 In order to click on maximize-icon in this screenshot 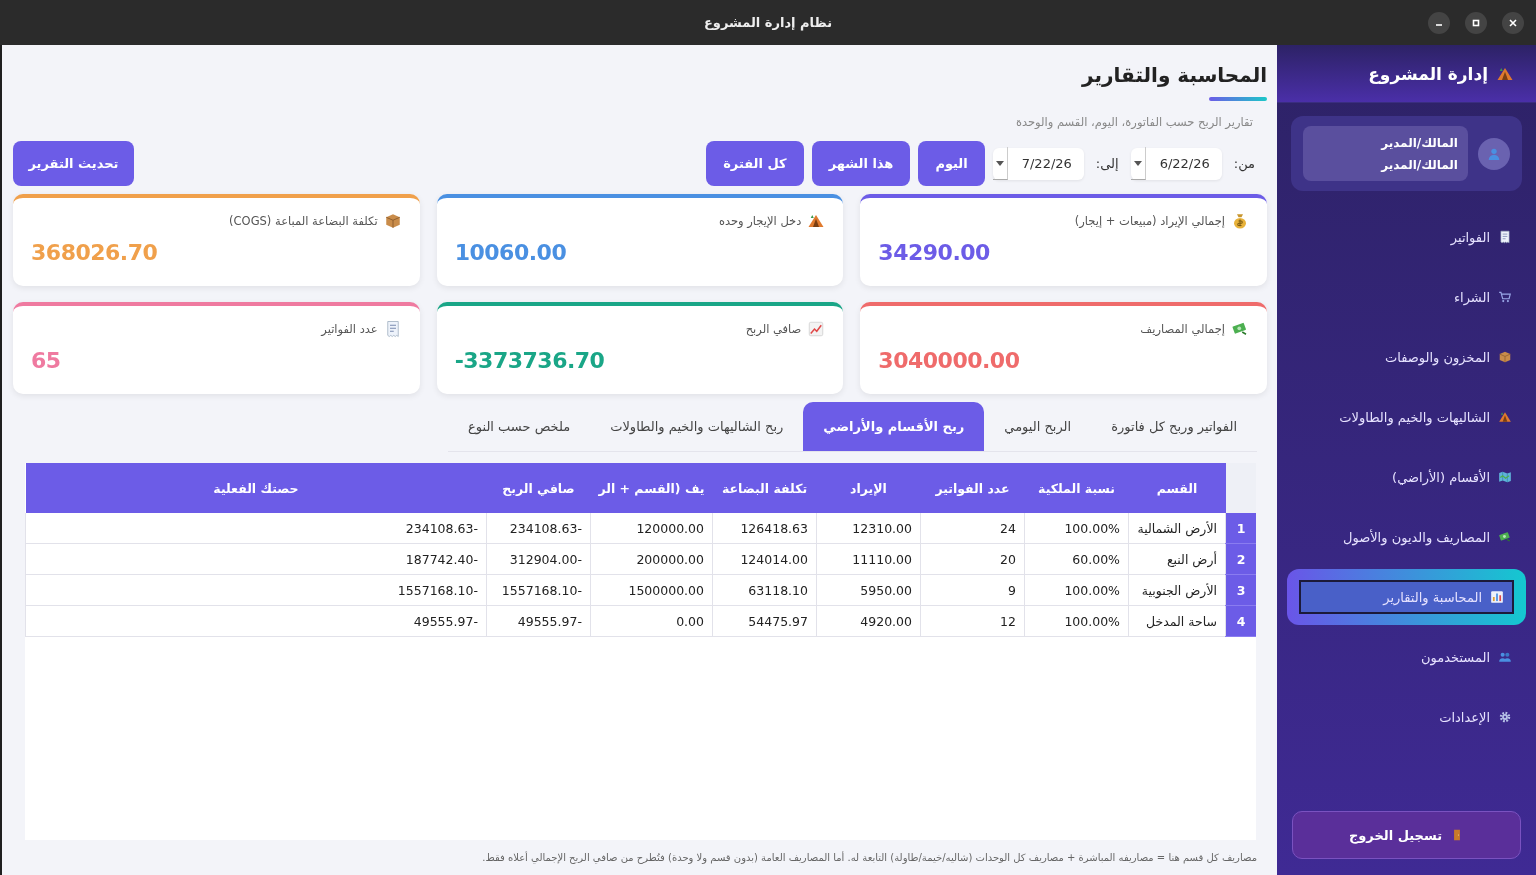, I will do `click(1476, 23)`.